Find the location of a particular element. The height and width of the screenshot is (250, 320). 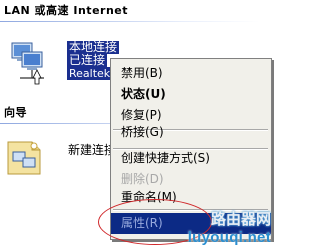

menu-item-bridge: 桥接(G) is located at coordinates (191, 132).